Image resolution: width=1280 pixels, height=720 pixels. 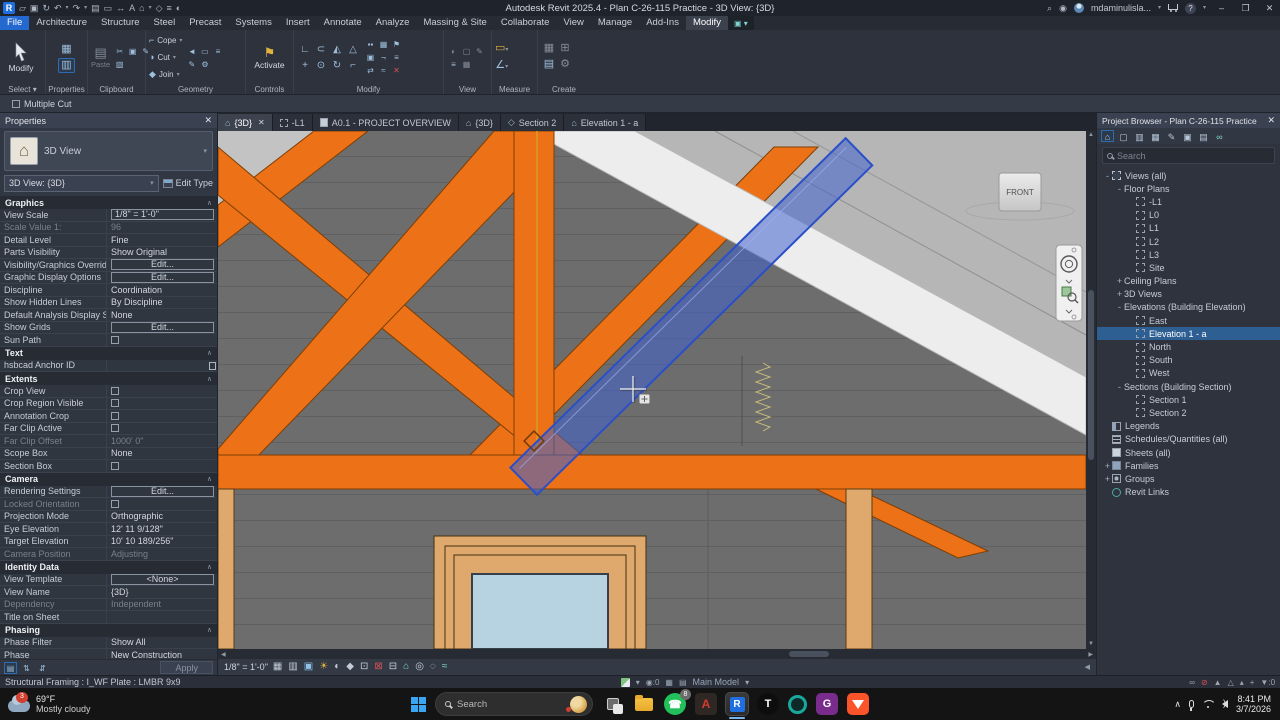 I want to click on select-panel-label: Select ▾, so click(x=22, y=89).